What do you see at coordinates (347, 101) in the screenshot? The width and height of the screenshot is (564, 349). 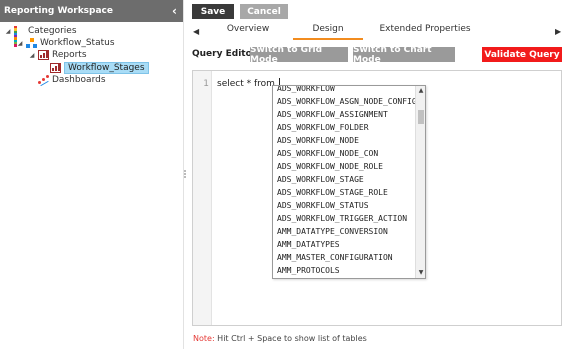 I see `autocomplete-item: ADS_WORKFLOW_ASGN_NODE_CONFIG` at bounding box center [347, 101].